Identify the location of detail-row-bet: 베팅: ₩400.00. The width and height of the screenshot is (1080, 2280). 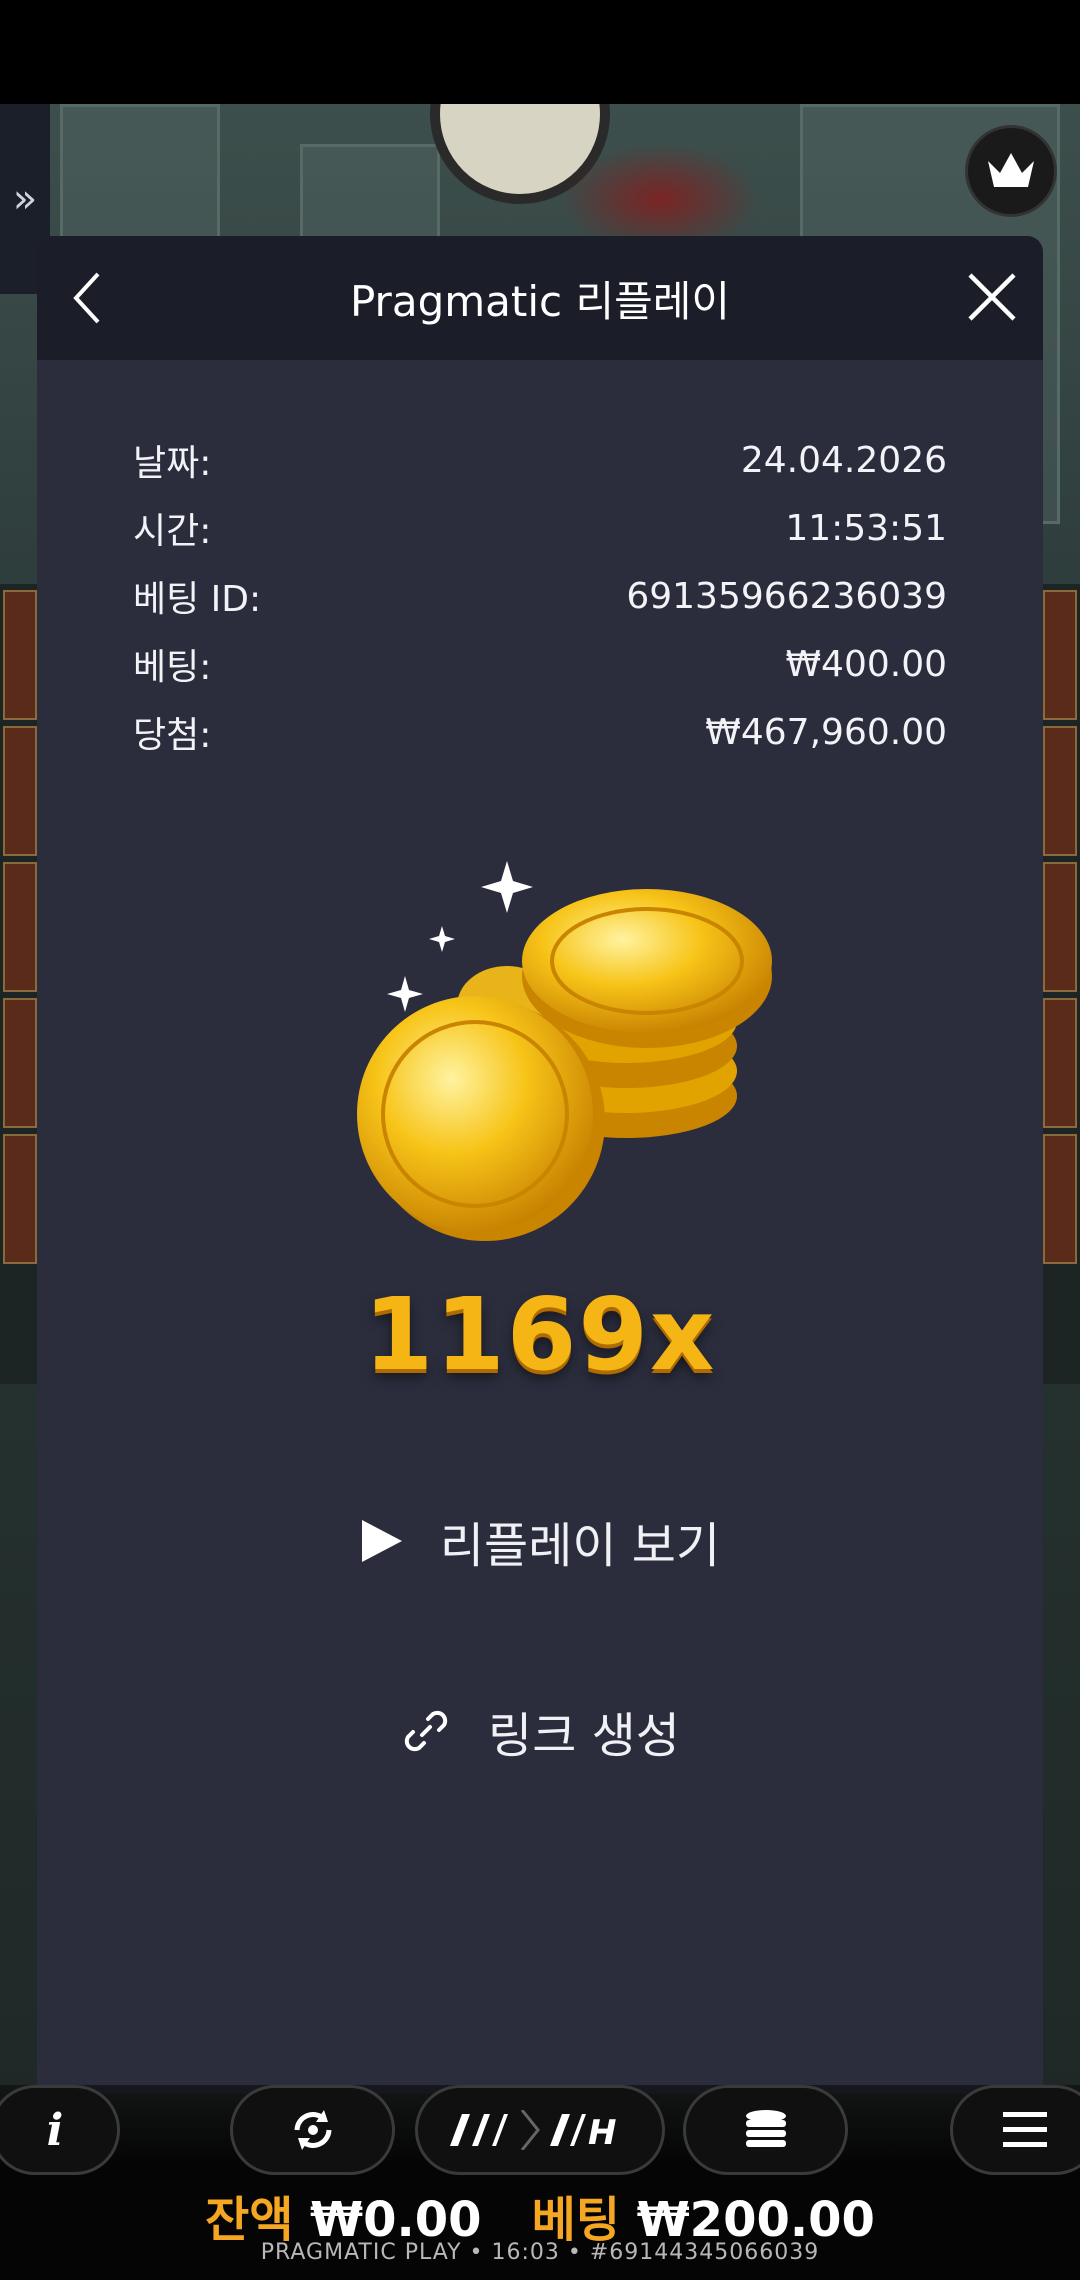
(540, 664).